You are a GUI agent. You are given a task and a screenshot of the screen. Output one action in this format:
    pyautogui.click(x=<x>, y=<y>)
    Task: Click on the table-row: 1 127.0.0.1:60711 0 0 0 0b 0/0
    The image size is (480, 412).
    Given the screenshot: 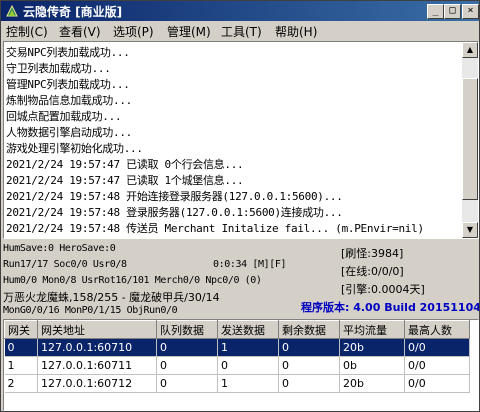 What is the action you would take?
    pyautogui.click(x=237, y=365)
    